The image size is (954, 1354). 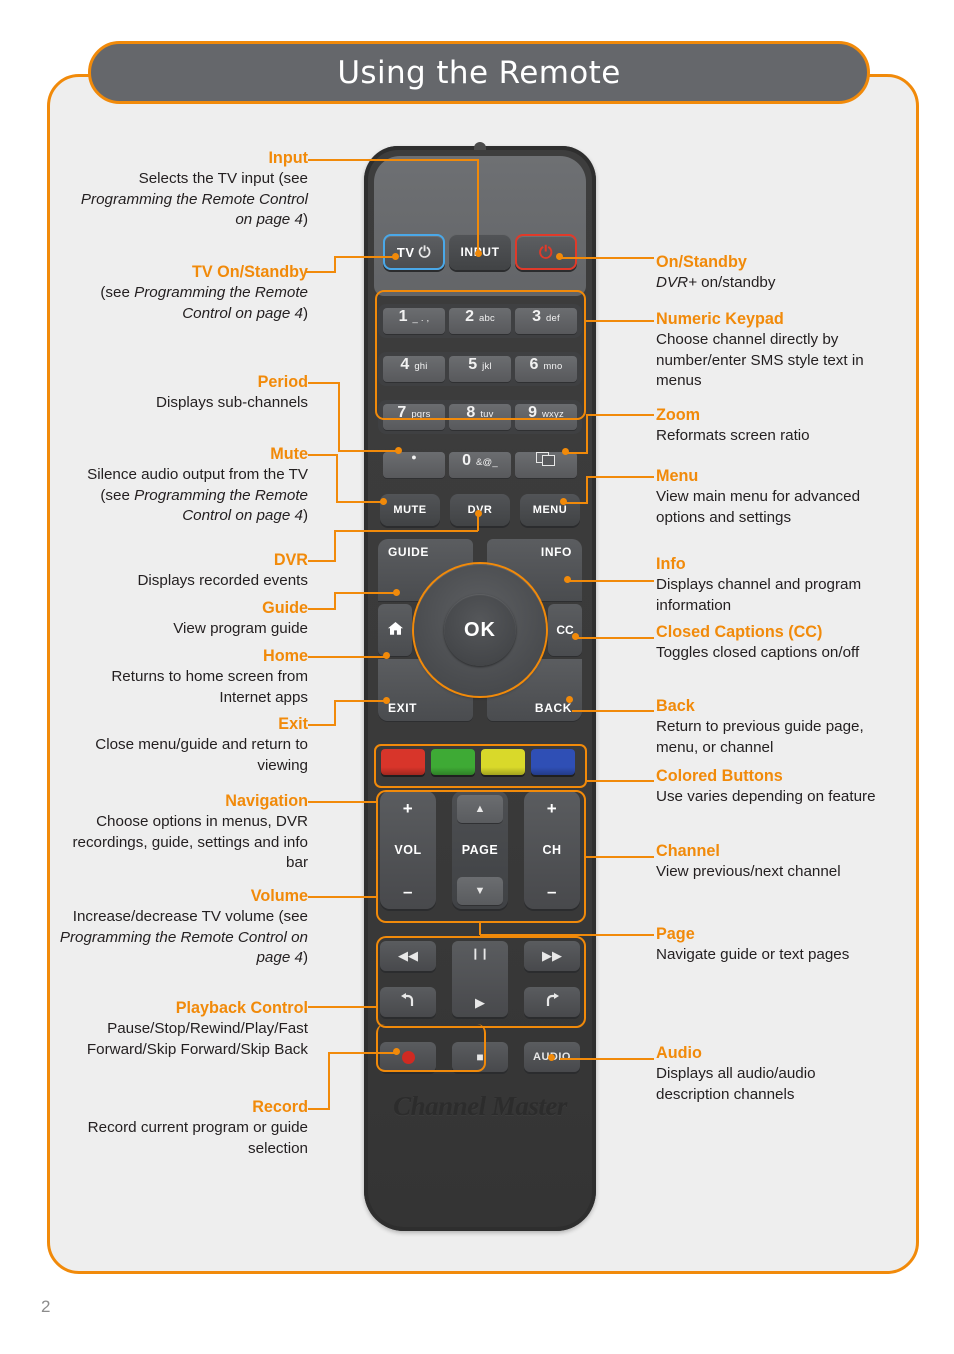 I want to click on annotation-title: Mute, so click(x=289, y=454).